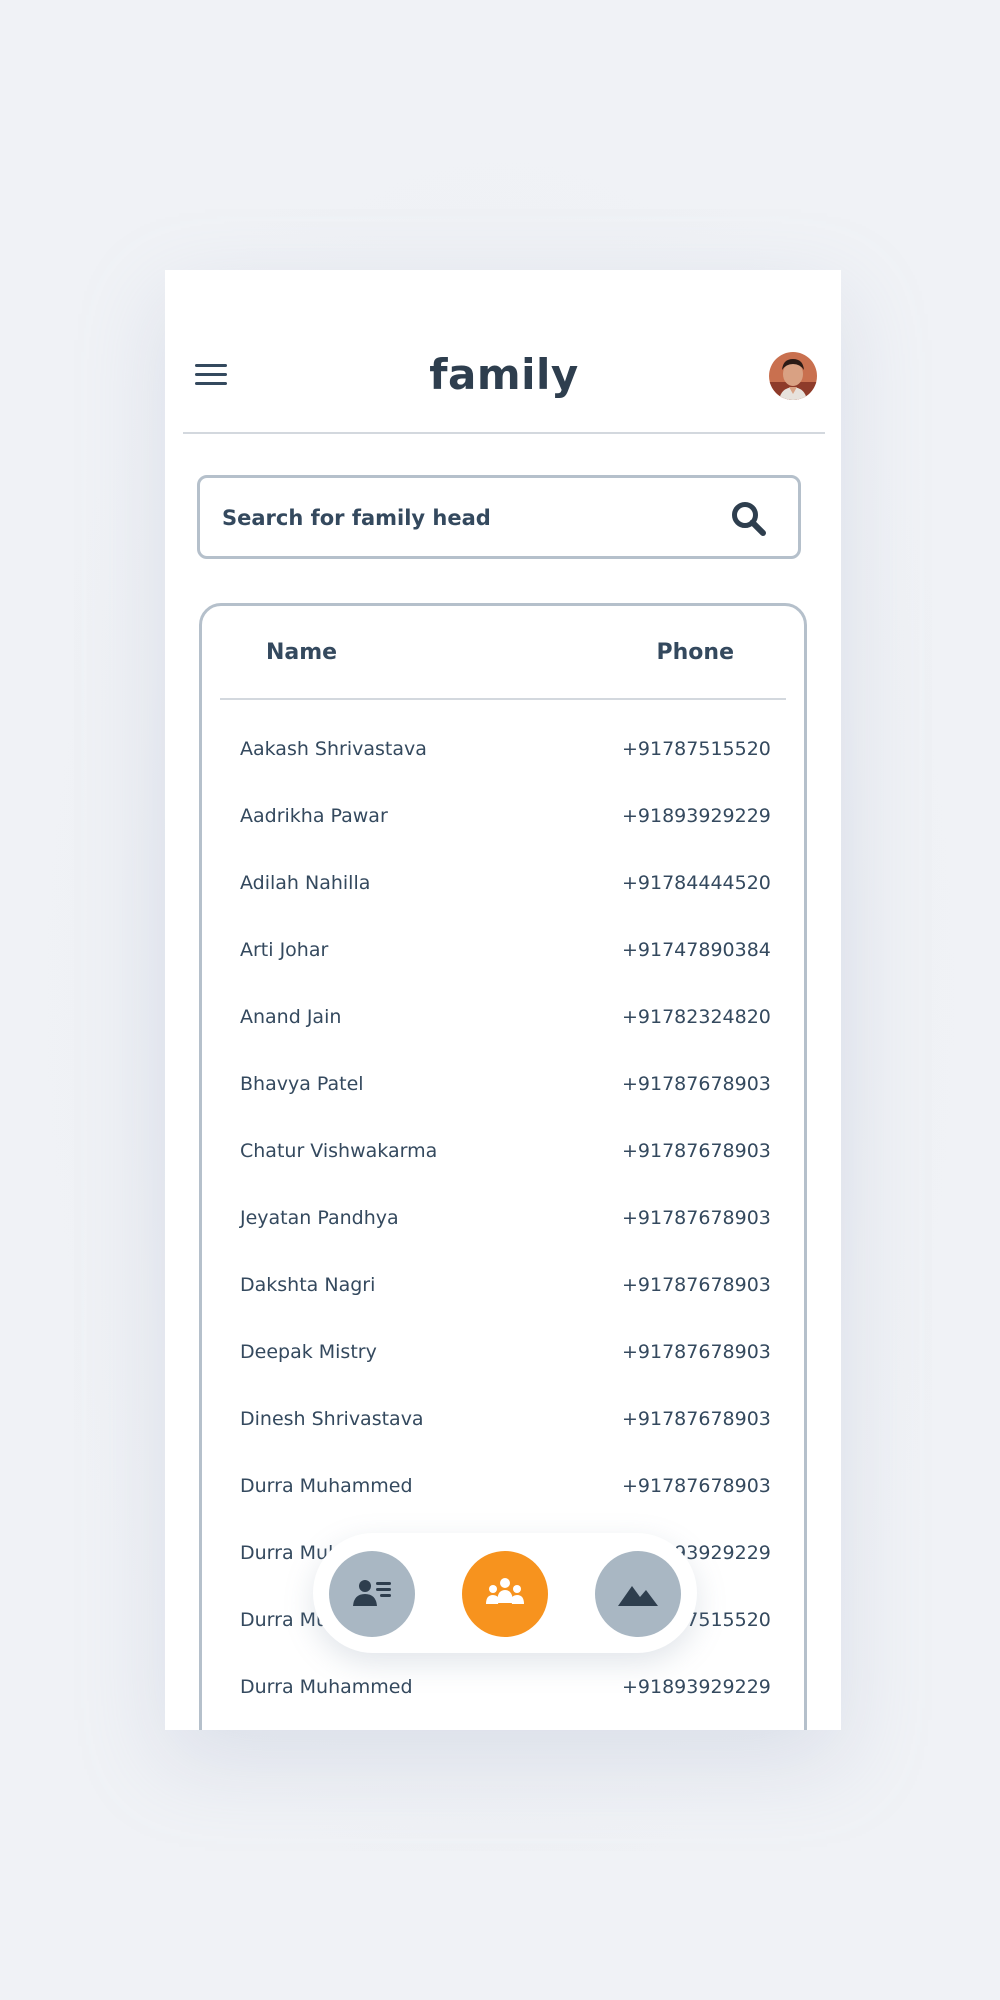 Image resolution: width=1000 pixels, height=2000 pixels. I want to click on row-name: Arti Johar, so click(284, 950).